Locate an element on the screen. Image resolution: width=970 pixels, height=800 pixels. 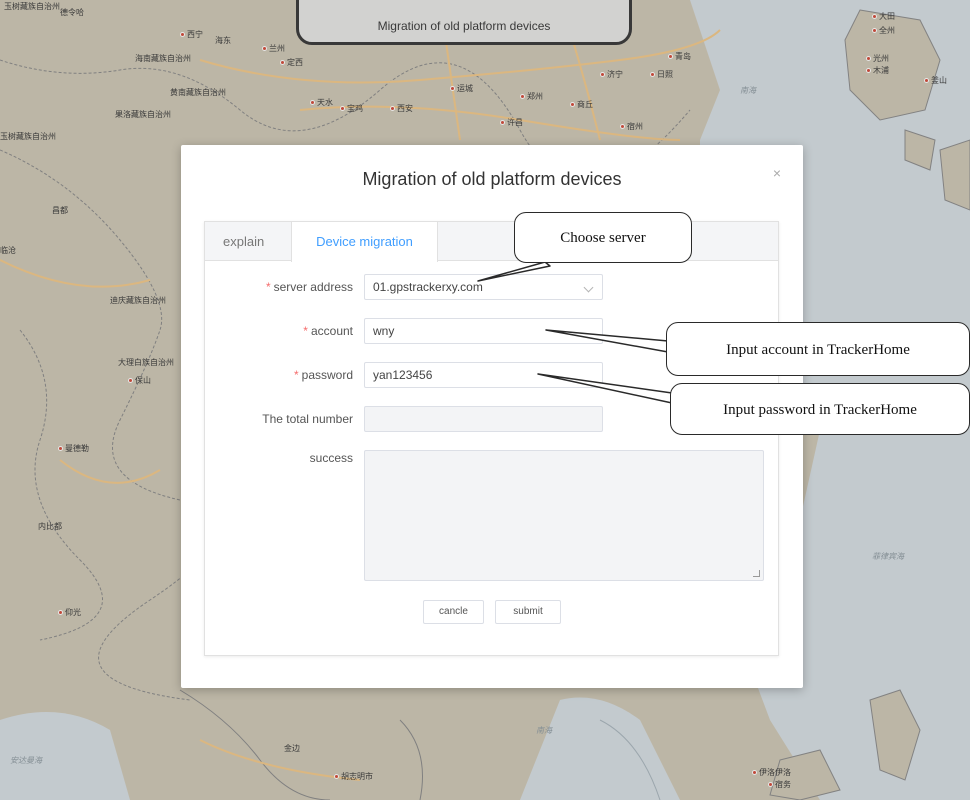
callout-input-password: Input password in TrackerHome is located at coordinates (820, 409).